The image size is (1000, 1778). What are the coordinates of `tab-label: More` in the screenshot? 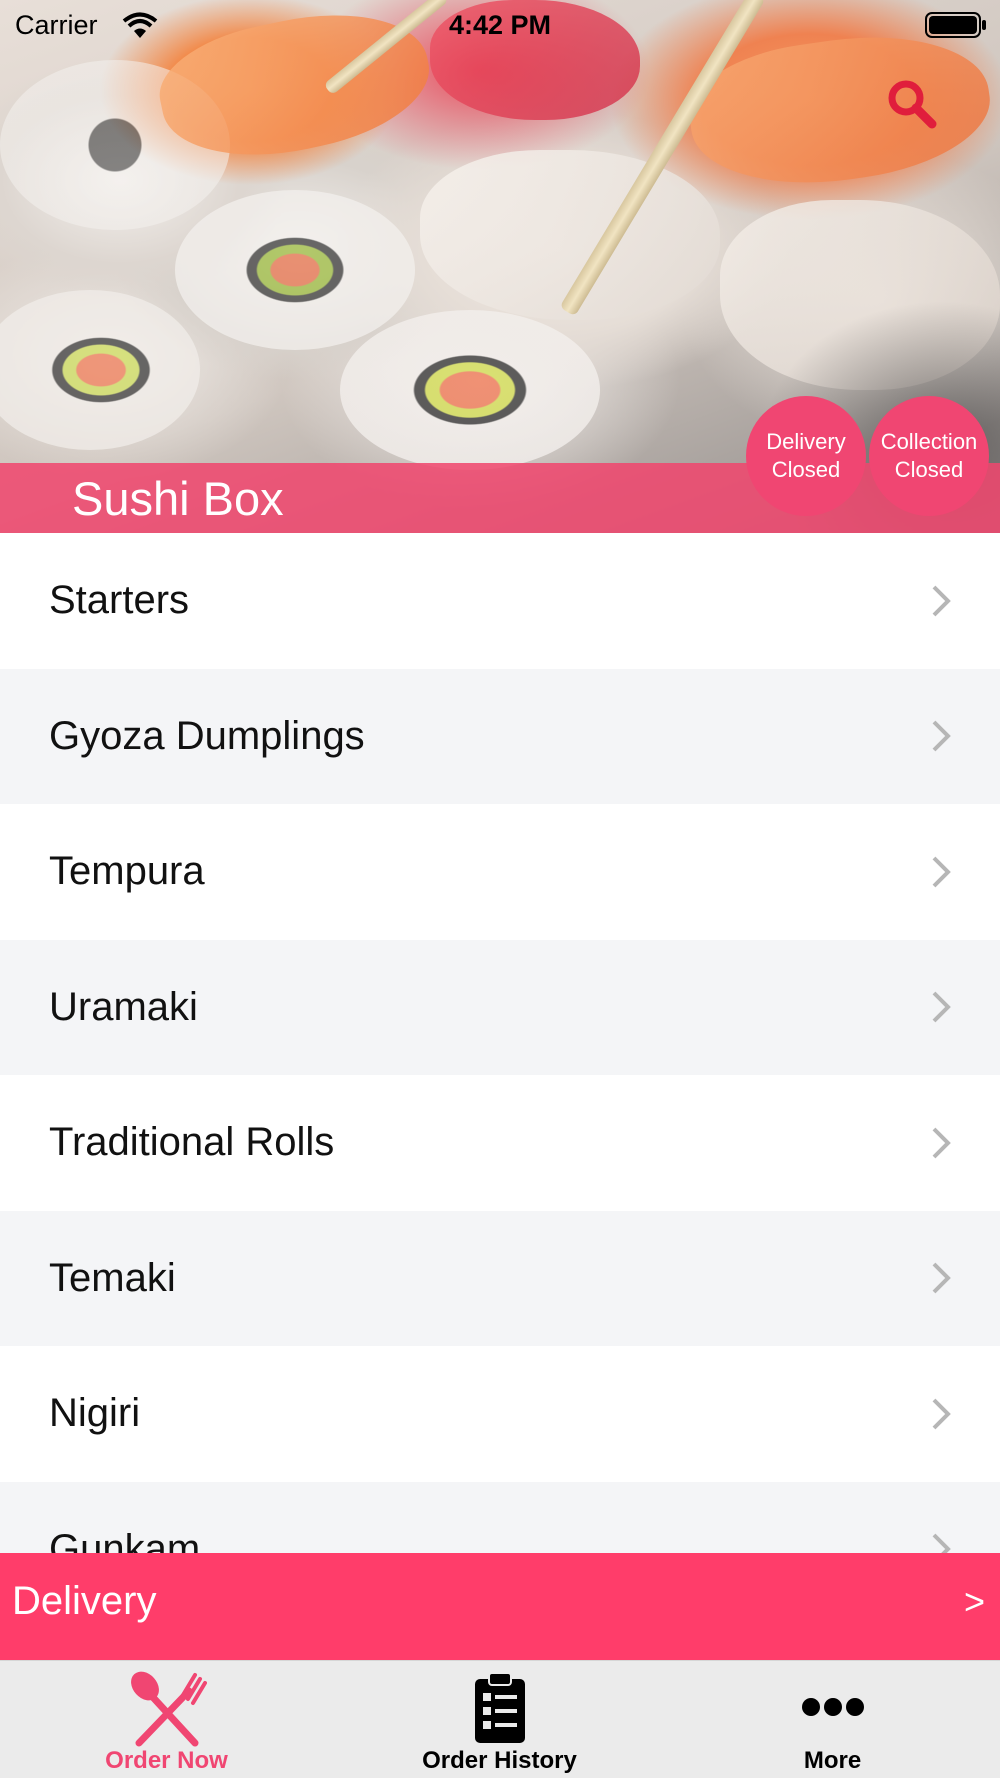 It's located at (832, 1760).